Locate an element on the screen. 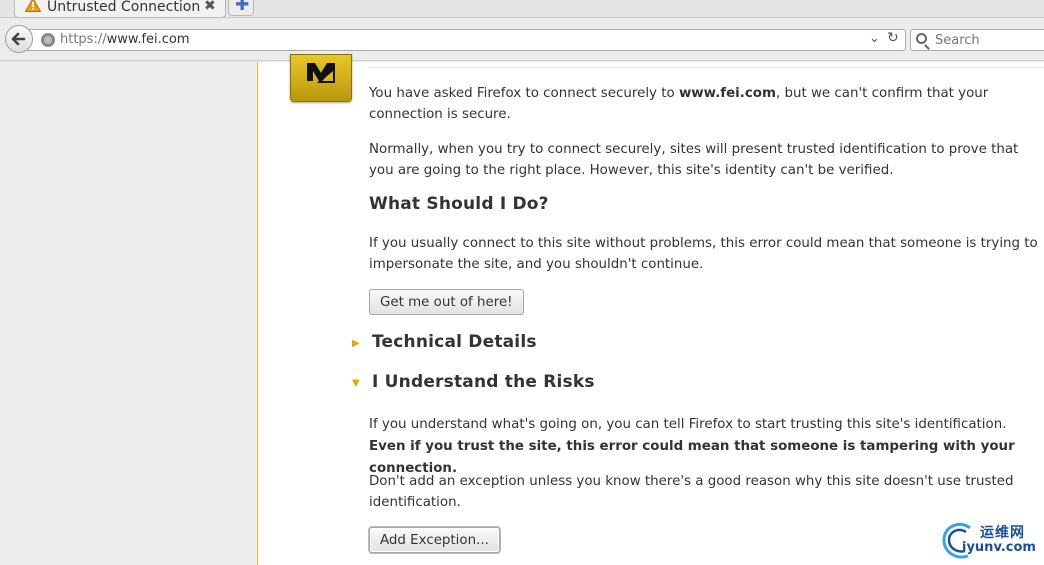 This screenshot has height=565, width=1044. get-me-out-button: Get me out of here! is located at coordinates (446, 302).